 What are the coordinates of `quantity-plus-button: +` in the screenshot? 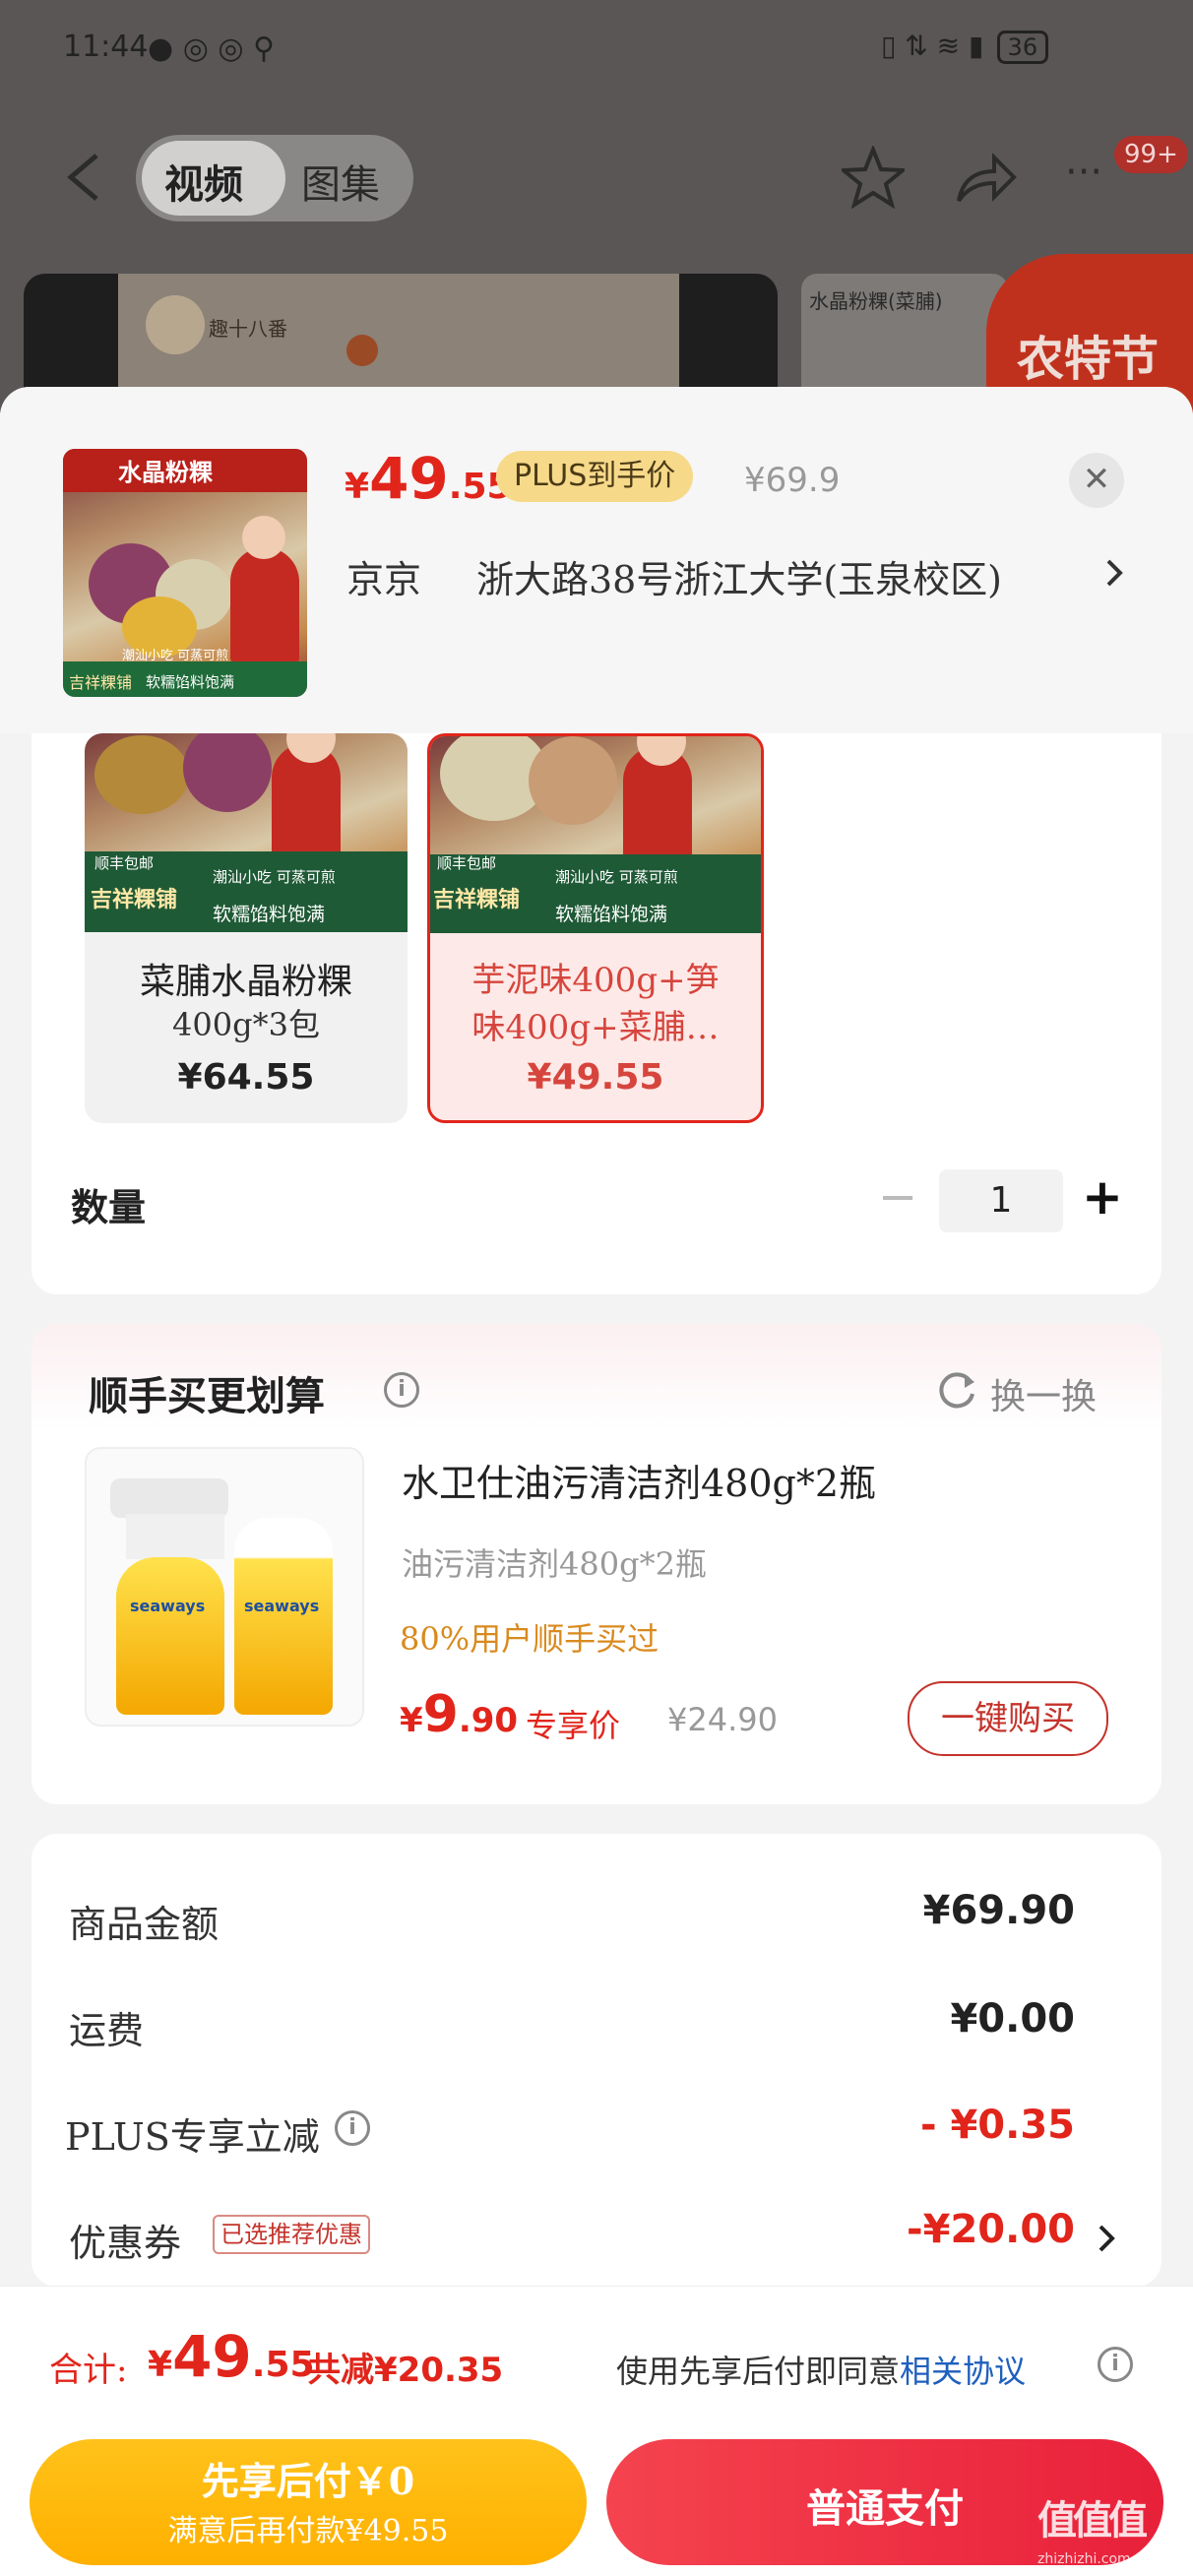 It's located at (1102, 1196).